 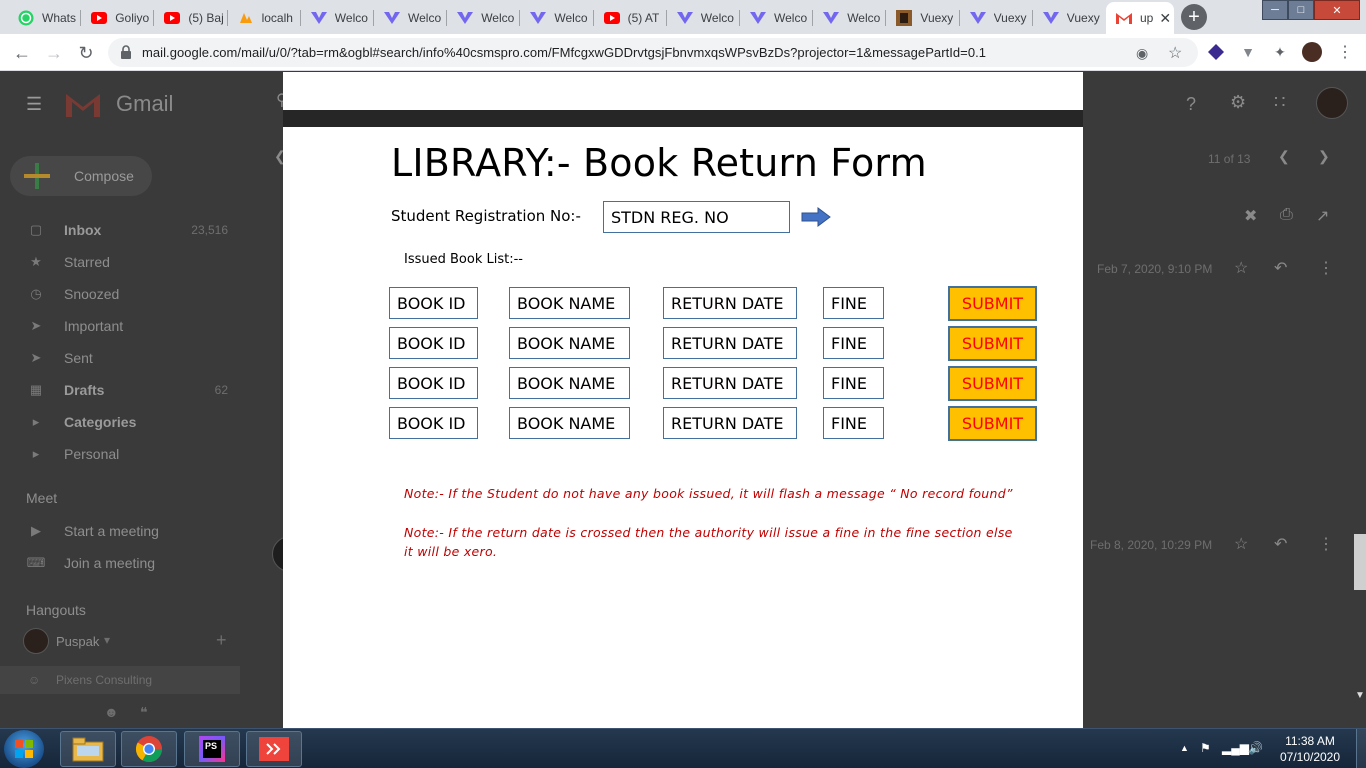 What do you see at coordinates (125, 230) in the screenshot?
I see `sidebar-item-inbox: ▢ Inbox 23,516` at bounding box center [125, 230].